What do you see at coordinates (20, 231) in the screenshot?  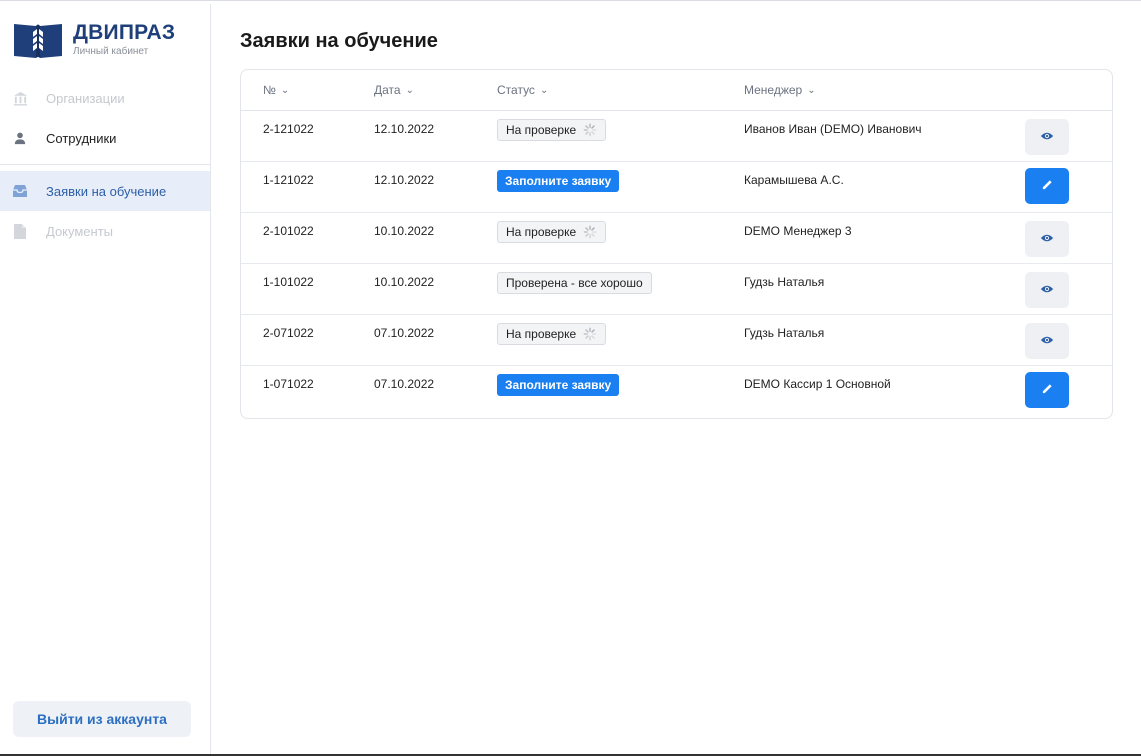 I see `document-icon` at bounding box center [20, 231].